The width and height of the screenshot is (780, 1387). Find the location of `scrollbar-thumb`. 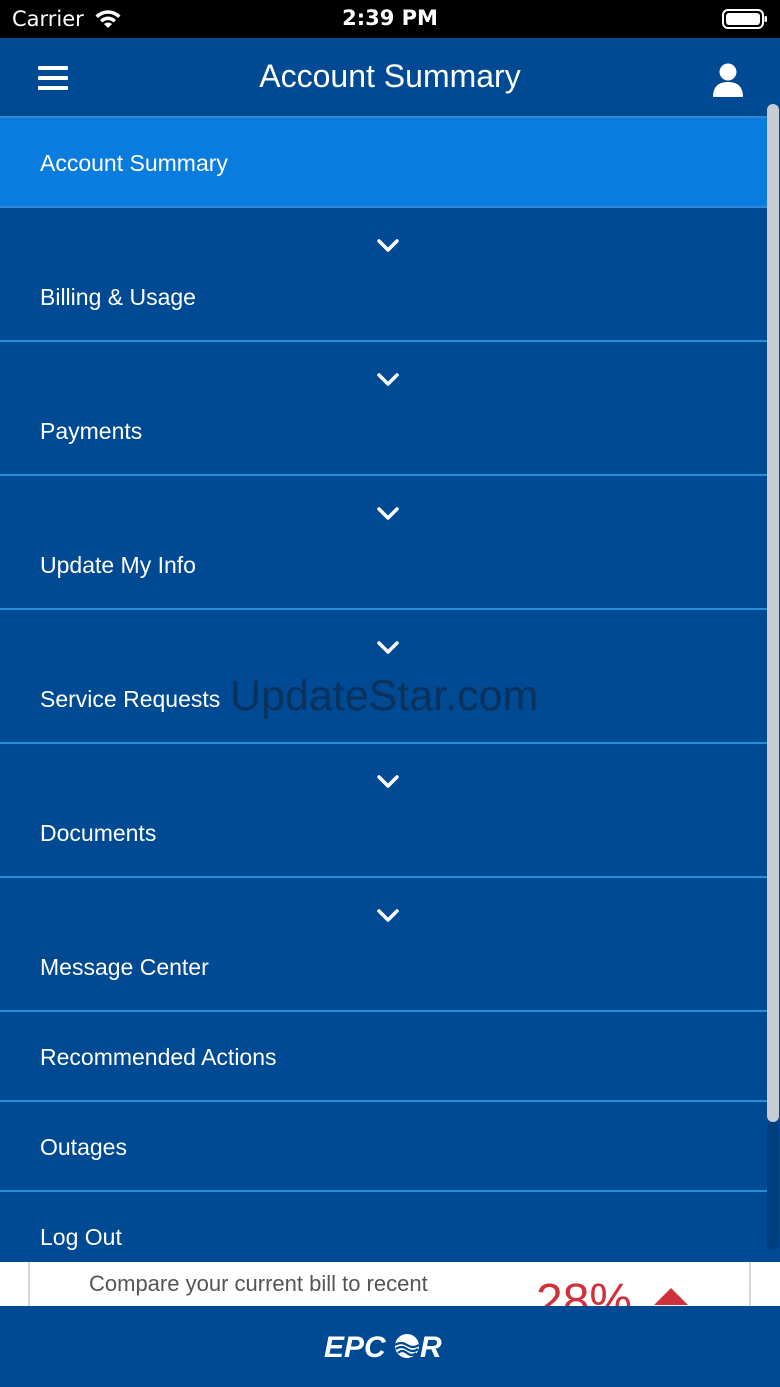

scrollbar-thumb is located at coordinates (773, 613).